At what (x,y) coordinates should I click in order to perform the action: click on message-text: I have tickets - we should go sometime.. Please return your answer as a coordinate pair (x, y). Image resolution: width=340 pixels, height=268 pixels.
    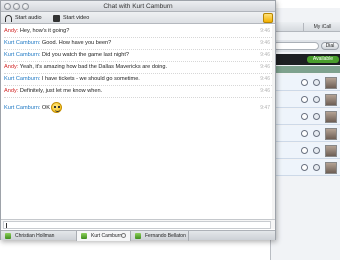
    Looking at the image, I should click on (90, 79).